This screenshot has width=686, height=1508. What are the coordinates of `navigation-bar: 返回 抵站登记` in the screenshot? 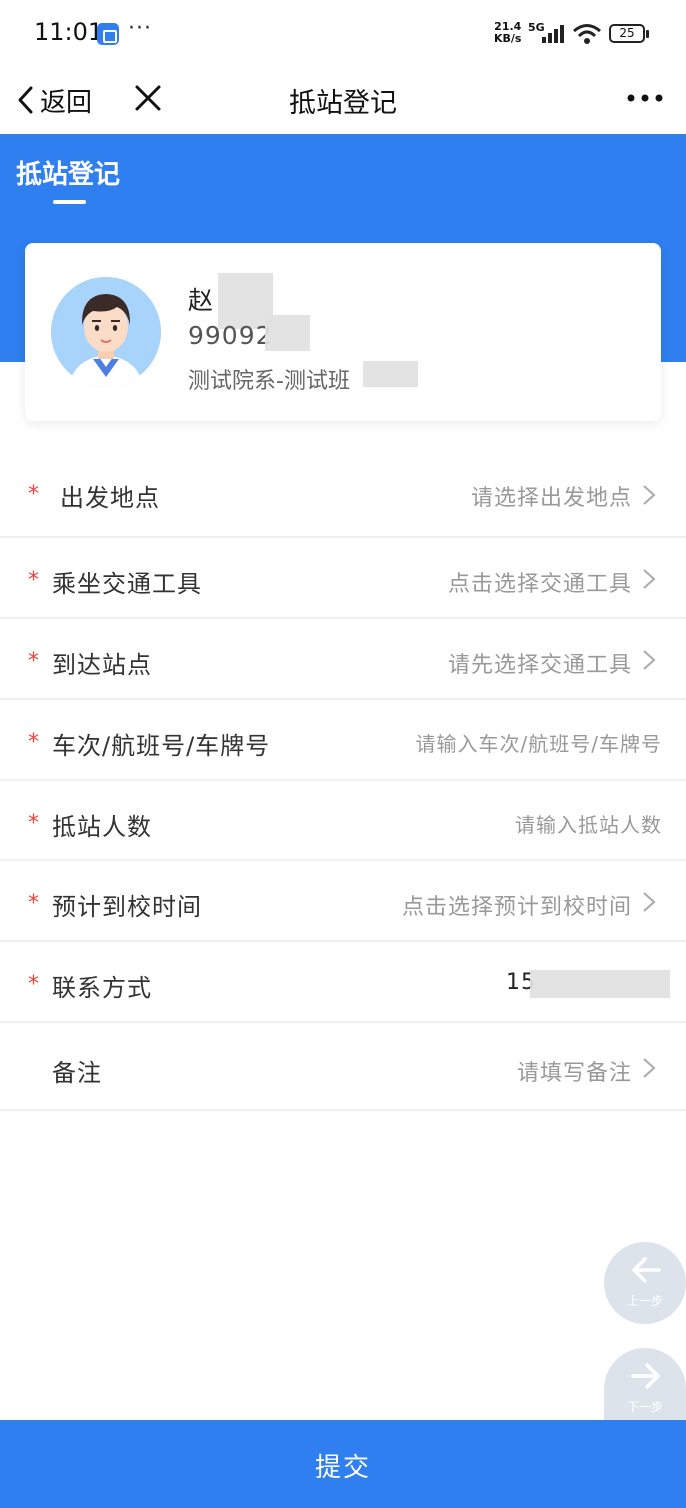 It's located at (343, 100).